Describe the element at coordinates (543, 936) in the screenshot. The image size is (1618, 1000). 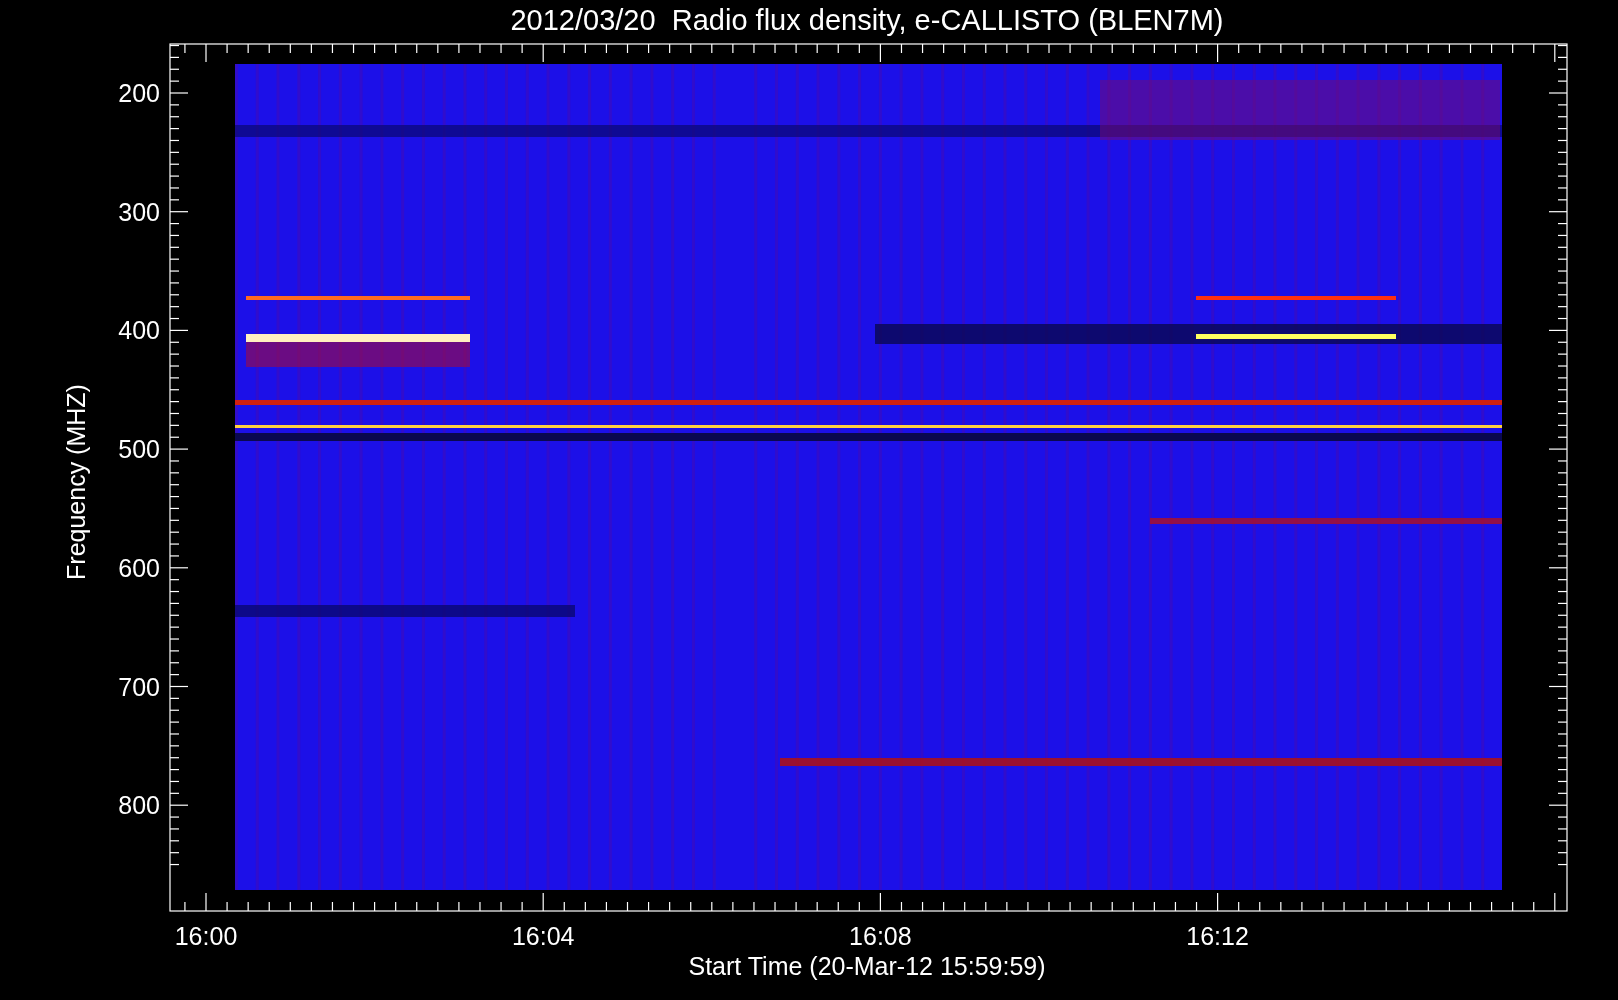
I see `x-tick-label: 16:04` at that location.